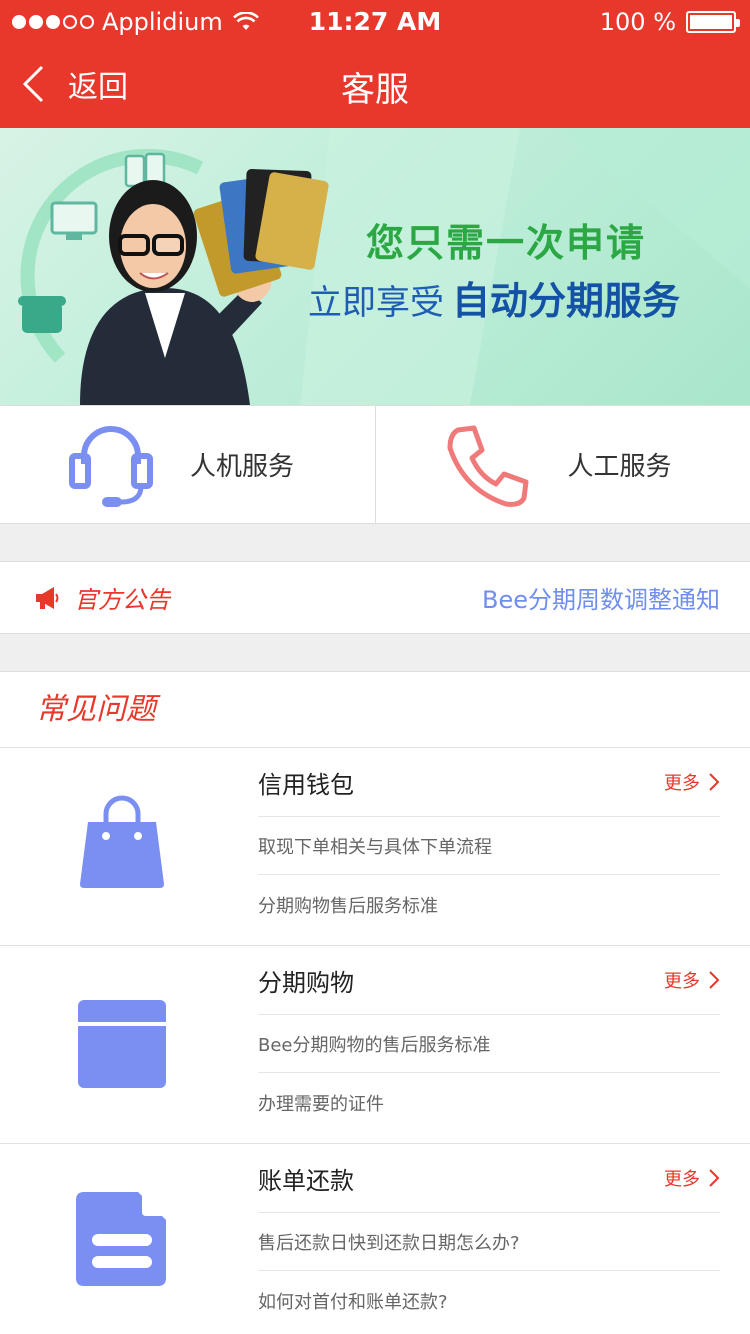 Image resolution: width=750 pixels, height=1334 pixels. I want to click on faq-group-header: 信用钱包 更多, so click(489, 782).